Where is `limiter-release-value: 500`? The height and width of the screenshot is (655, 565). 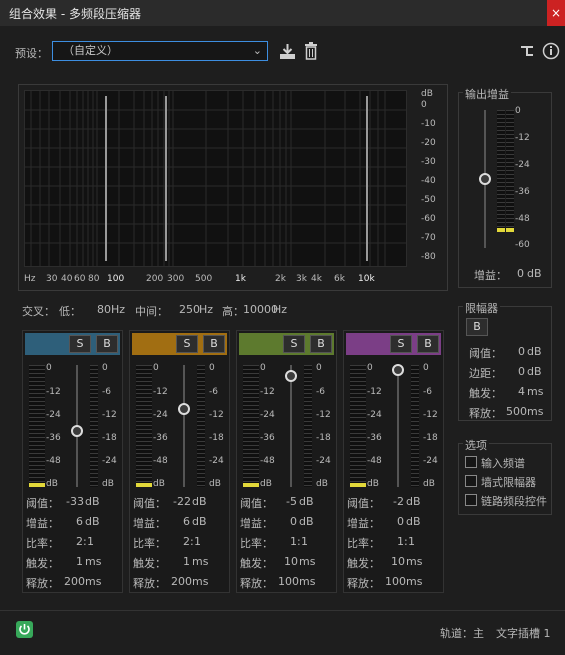 limiter-release-value: 500 is located at coordinates (516, 411).